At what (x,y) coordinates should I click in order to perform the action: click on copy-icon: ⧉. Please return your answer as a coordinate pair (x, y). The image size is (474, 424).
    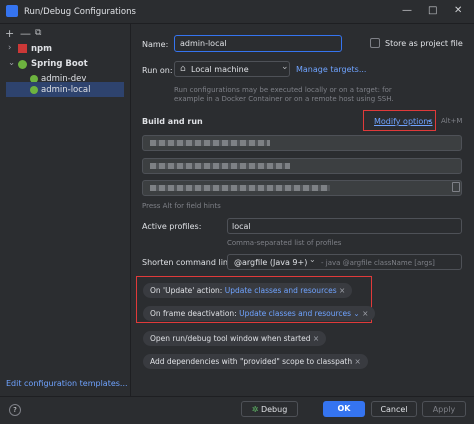
    Looking at the image, I should click on (38, 33).